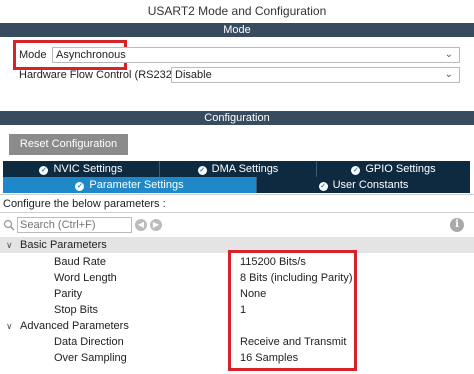  What do you see at coordinates (292, 310) in the screenshot?
I see `values-highlight-box` at bounding box center [292, 310].